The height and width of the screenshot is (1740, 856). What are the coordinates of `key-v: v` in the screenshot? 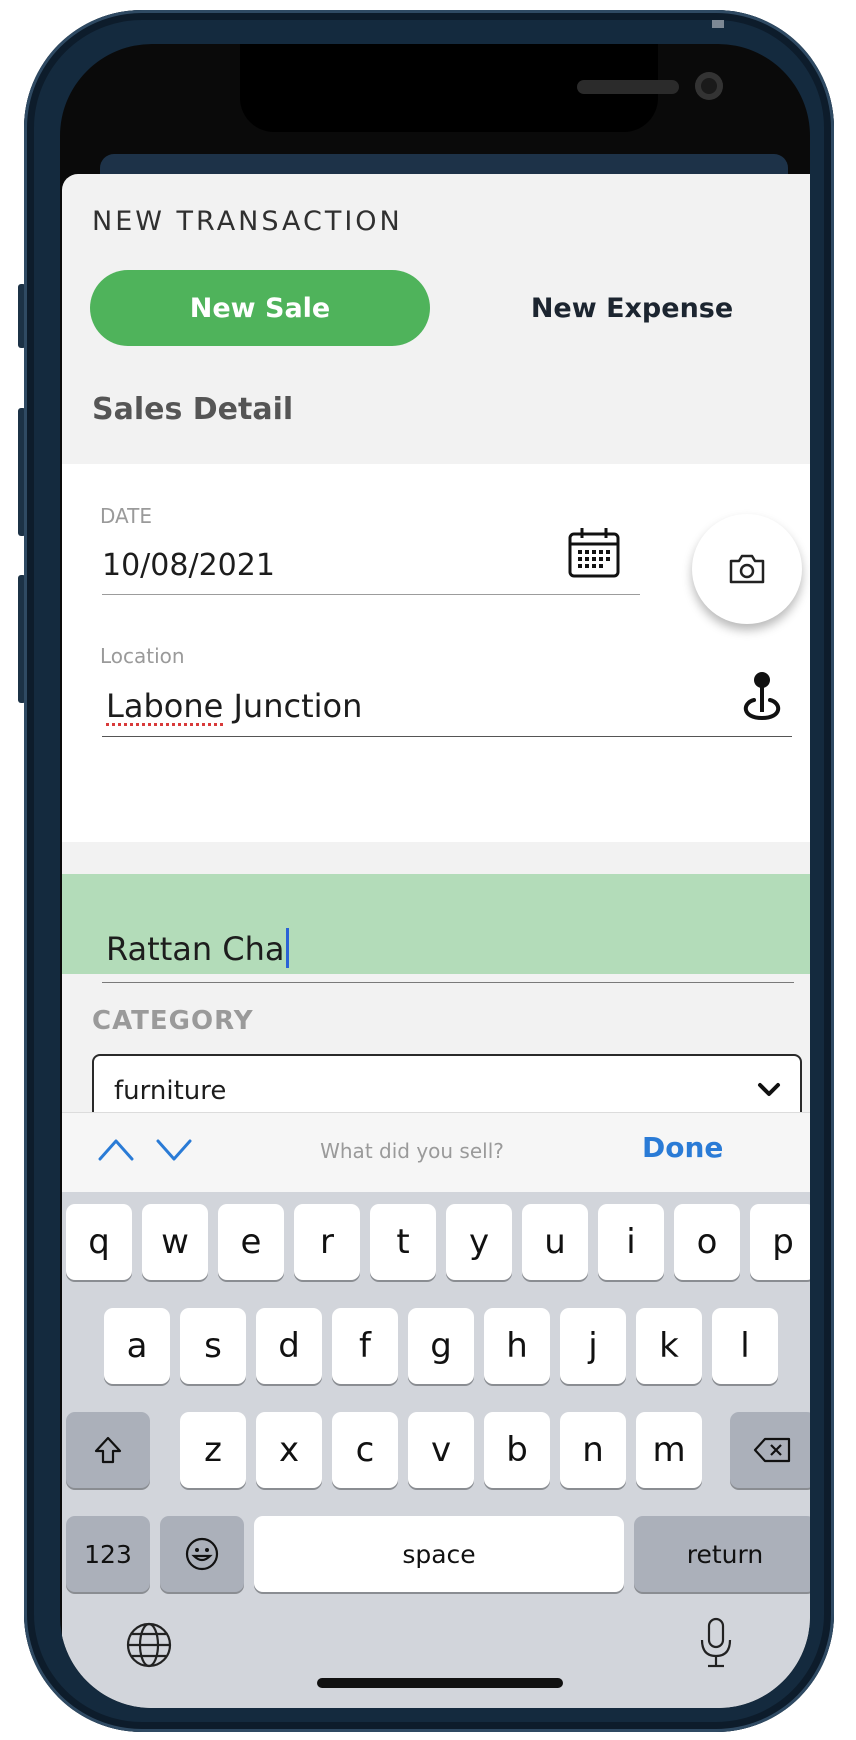 It's located at (441, 1450).